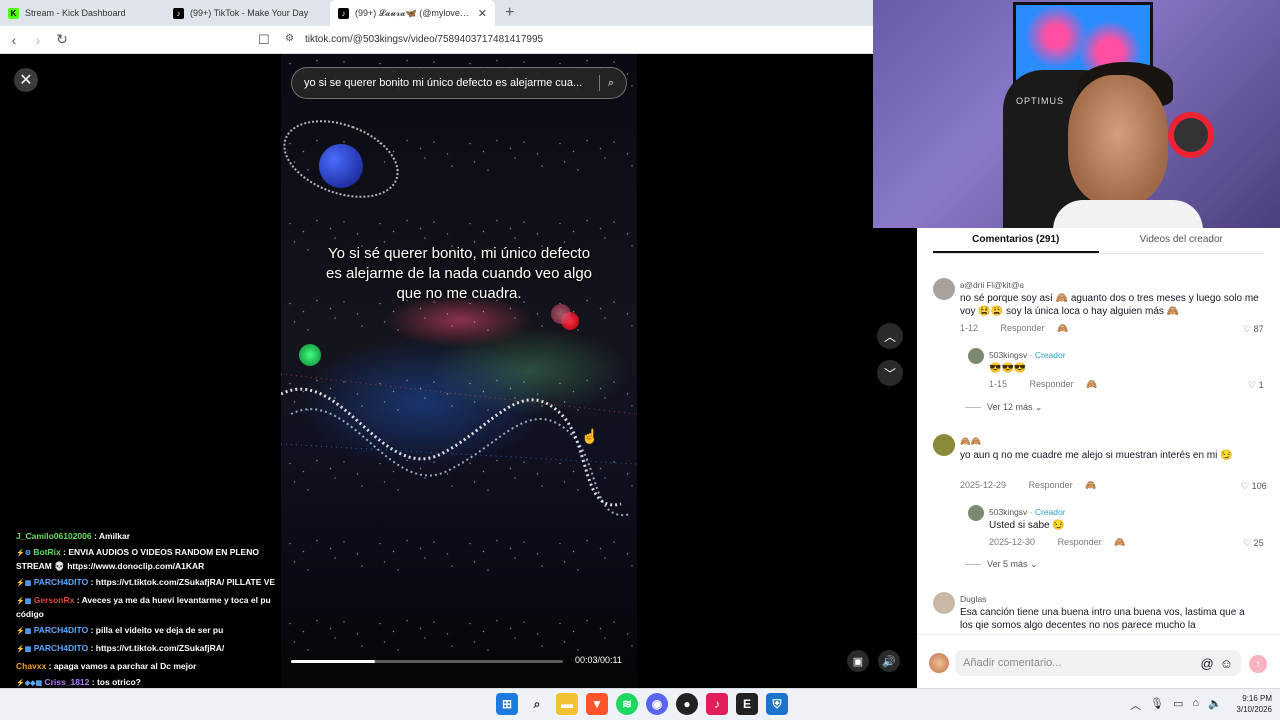 The width and height of the screenshot is (1280, 720). I want to click on like-count: ♡ 106, so click(1254, 486).